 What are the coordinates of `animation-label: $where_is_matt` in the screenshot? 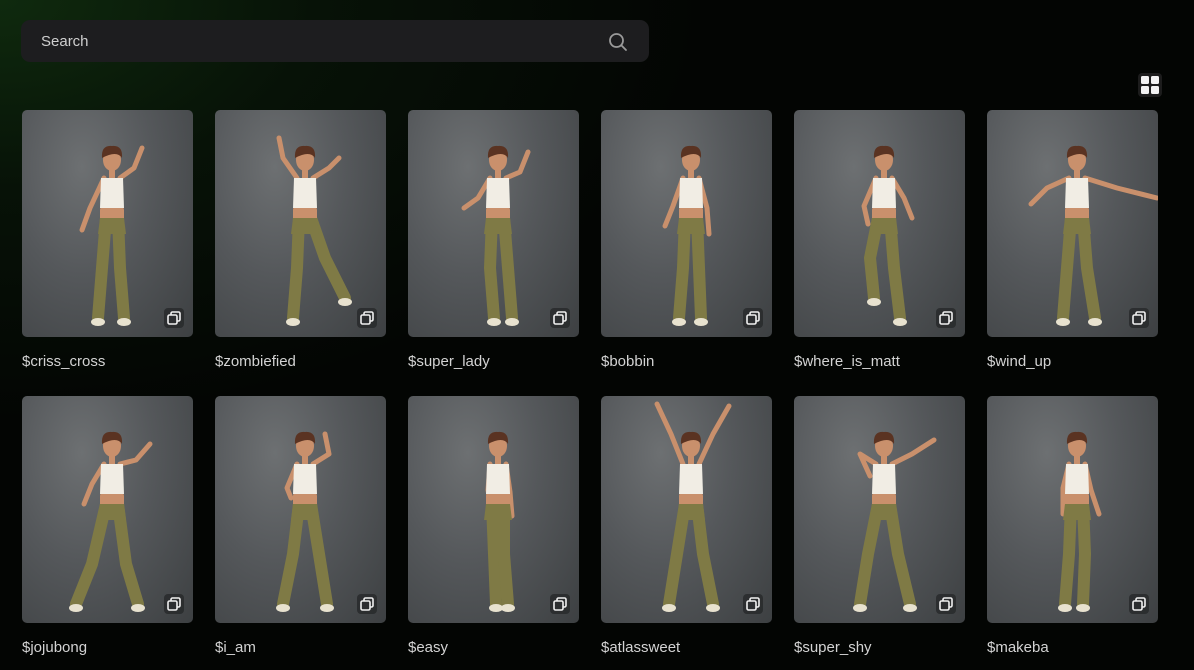 It's located at (847, 361).